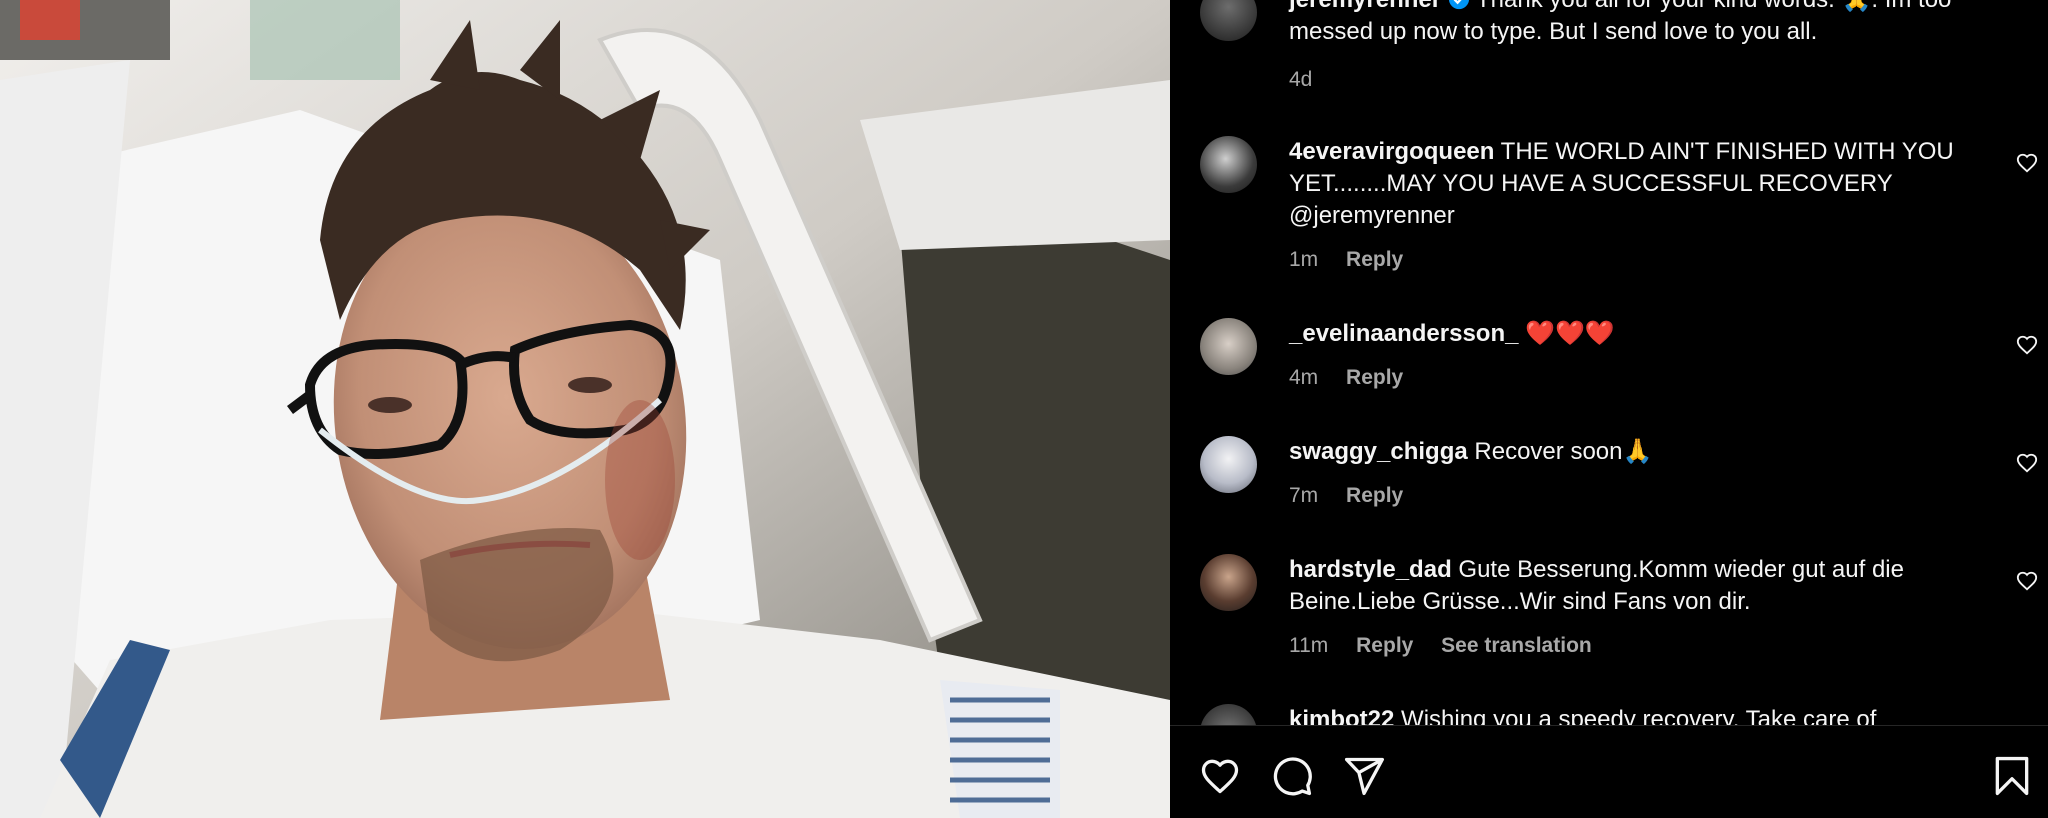 The width and height of the screenshot is (2048, 818). Describe the element at coordinates (1228, 20) in the screenshot. I see `author-avatar` at that location.